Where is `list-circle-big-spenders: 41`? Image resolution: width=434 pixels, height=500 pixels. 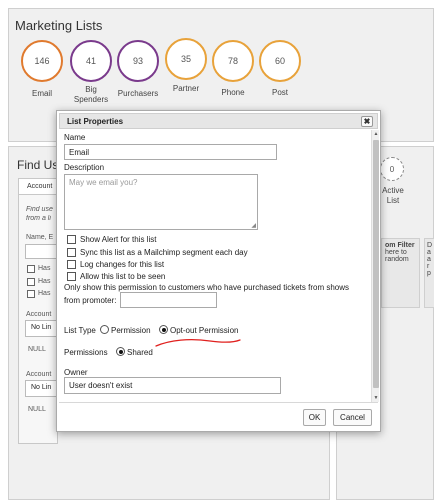 list-circle-big-spenders: 41 is located at coordinates (91, 61).